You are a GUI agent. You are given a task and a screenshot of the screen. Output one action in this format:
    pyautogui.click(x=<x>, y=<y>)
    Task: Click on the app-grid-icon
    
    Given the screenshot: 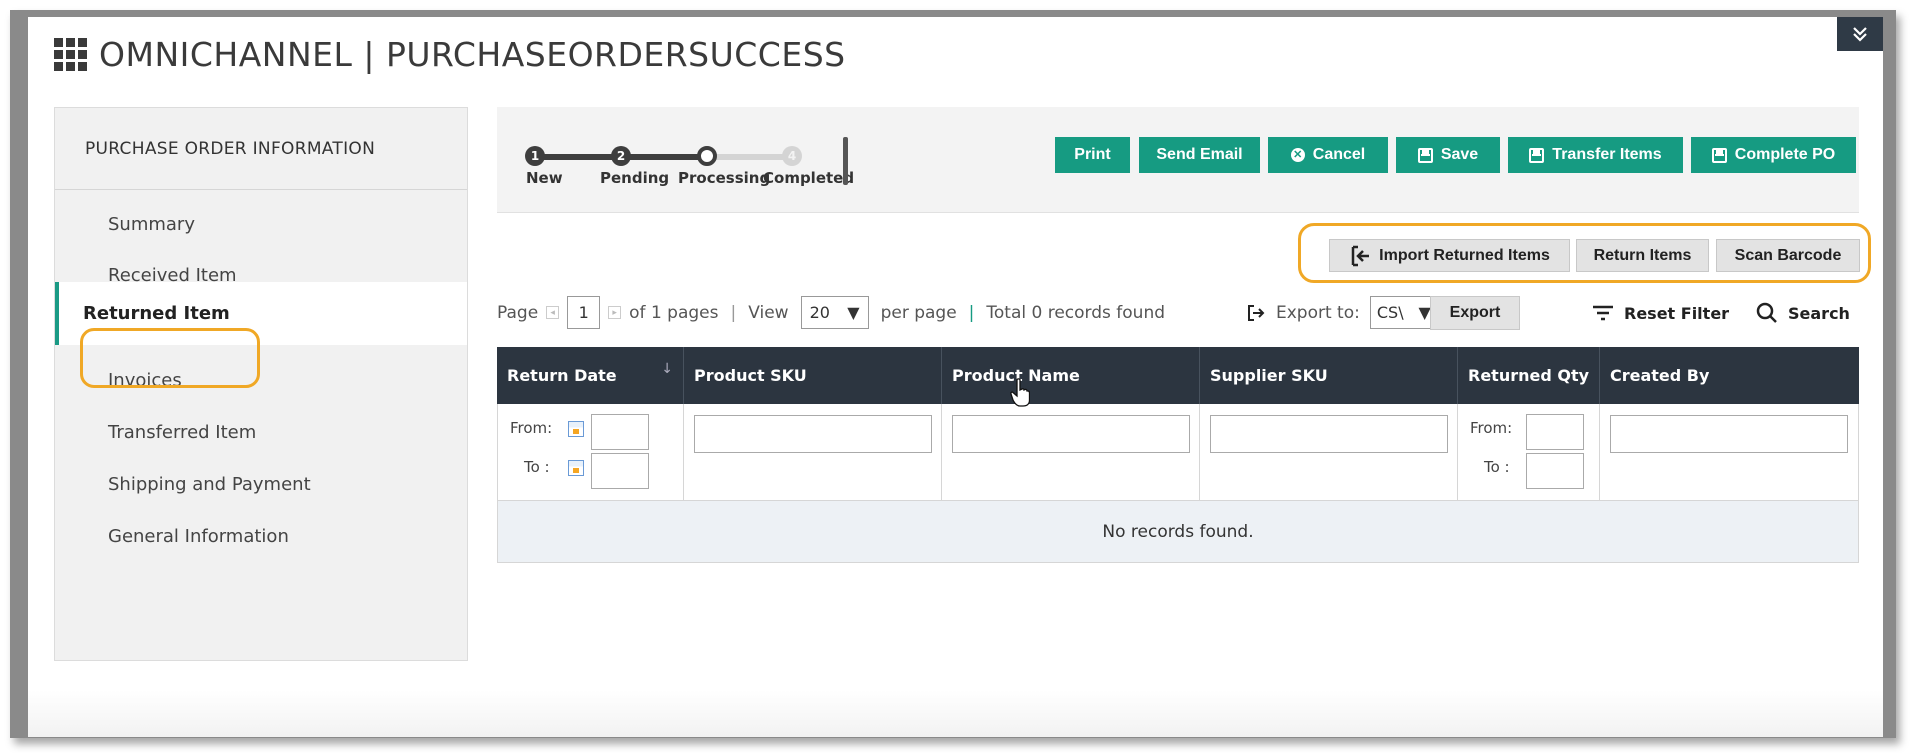 What is the action you would take?
    pyautogui.click(x=70, y=54)
    